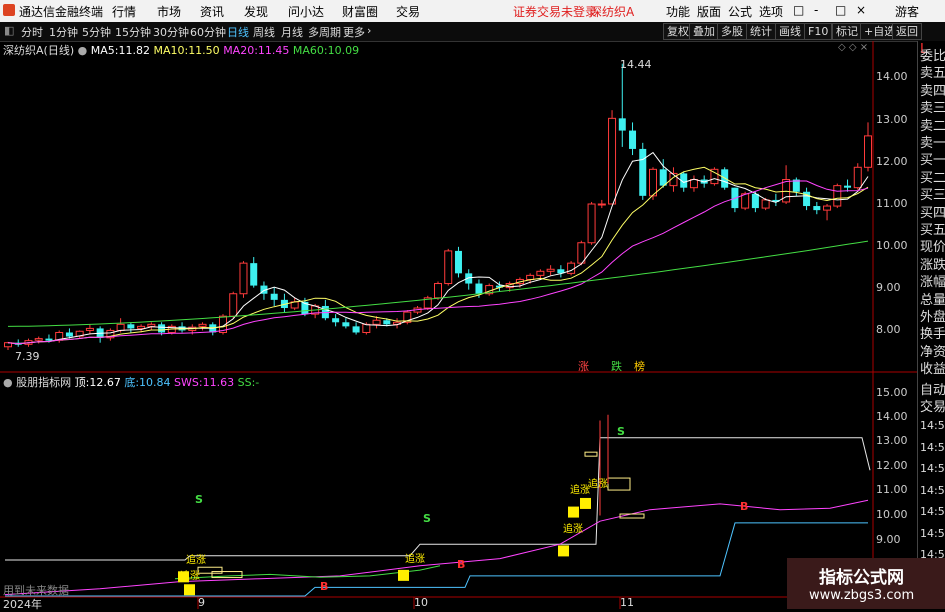  What do you see at coordinates (847, 31) in the screenshot?
I see `btn-biaoji: 标记` at bounding box center [847, 31].